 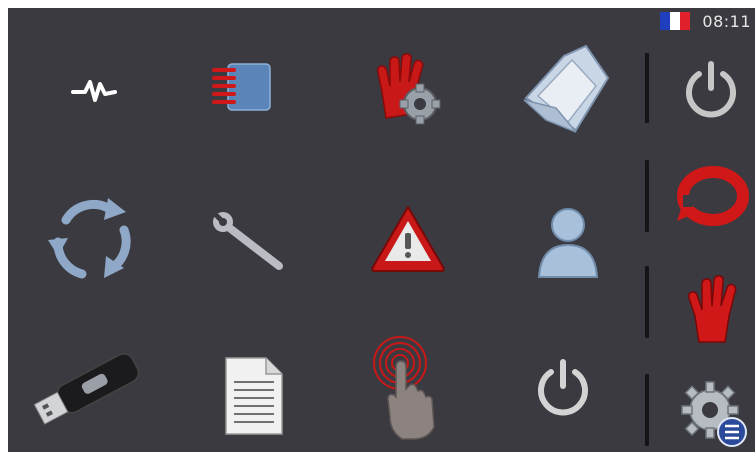 I want to click on document-icon, so click(x=254, y=395).